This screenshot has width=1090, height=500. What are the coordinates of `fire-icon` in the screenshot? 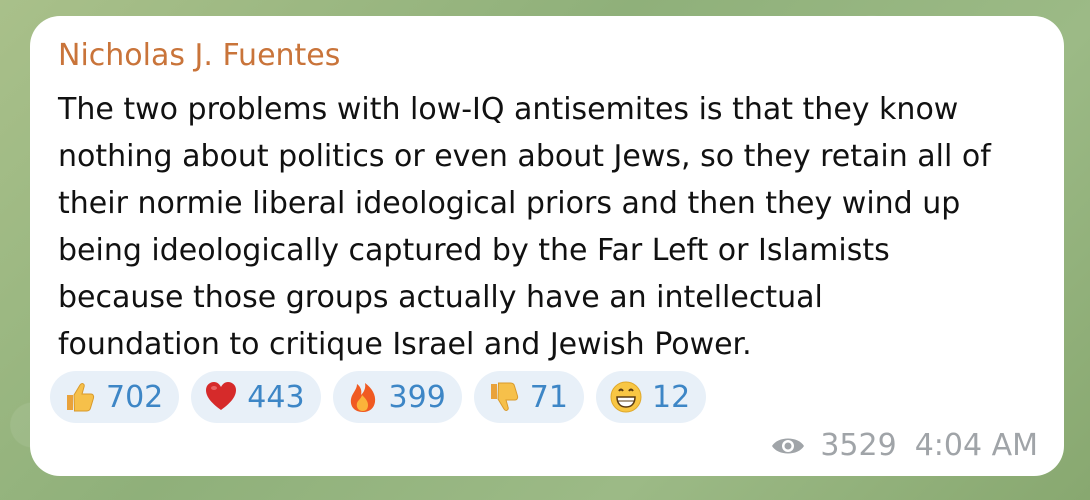 It's located at (363, 397).